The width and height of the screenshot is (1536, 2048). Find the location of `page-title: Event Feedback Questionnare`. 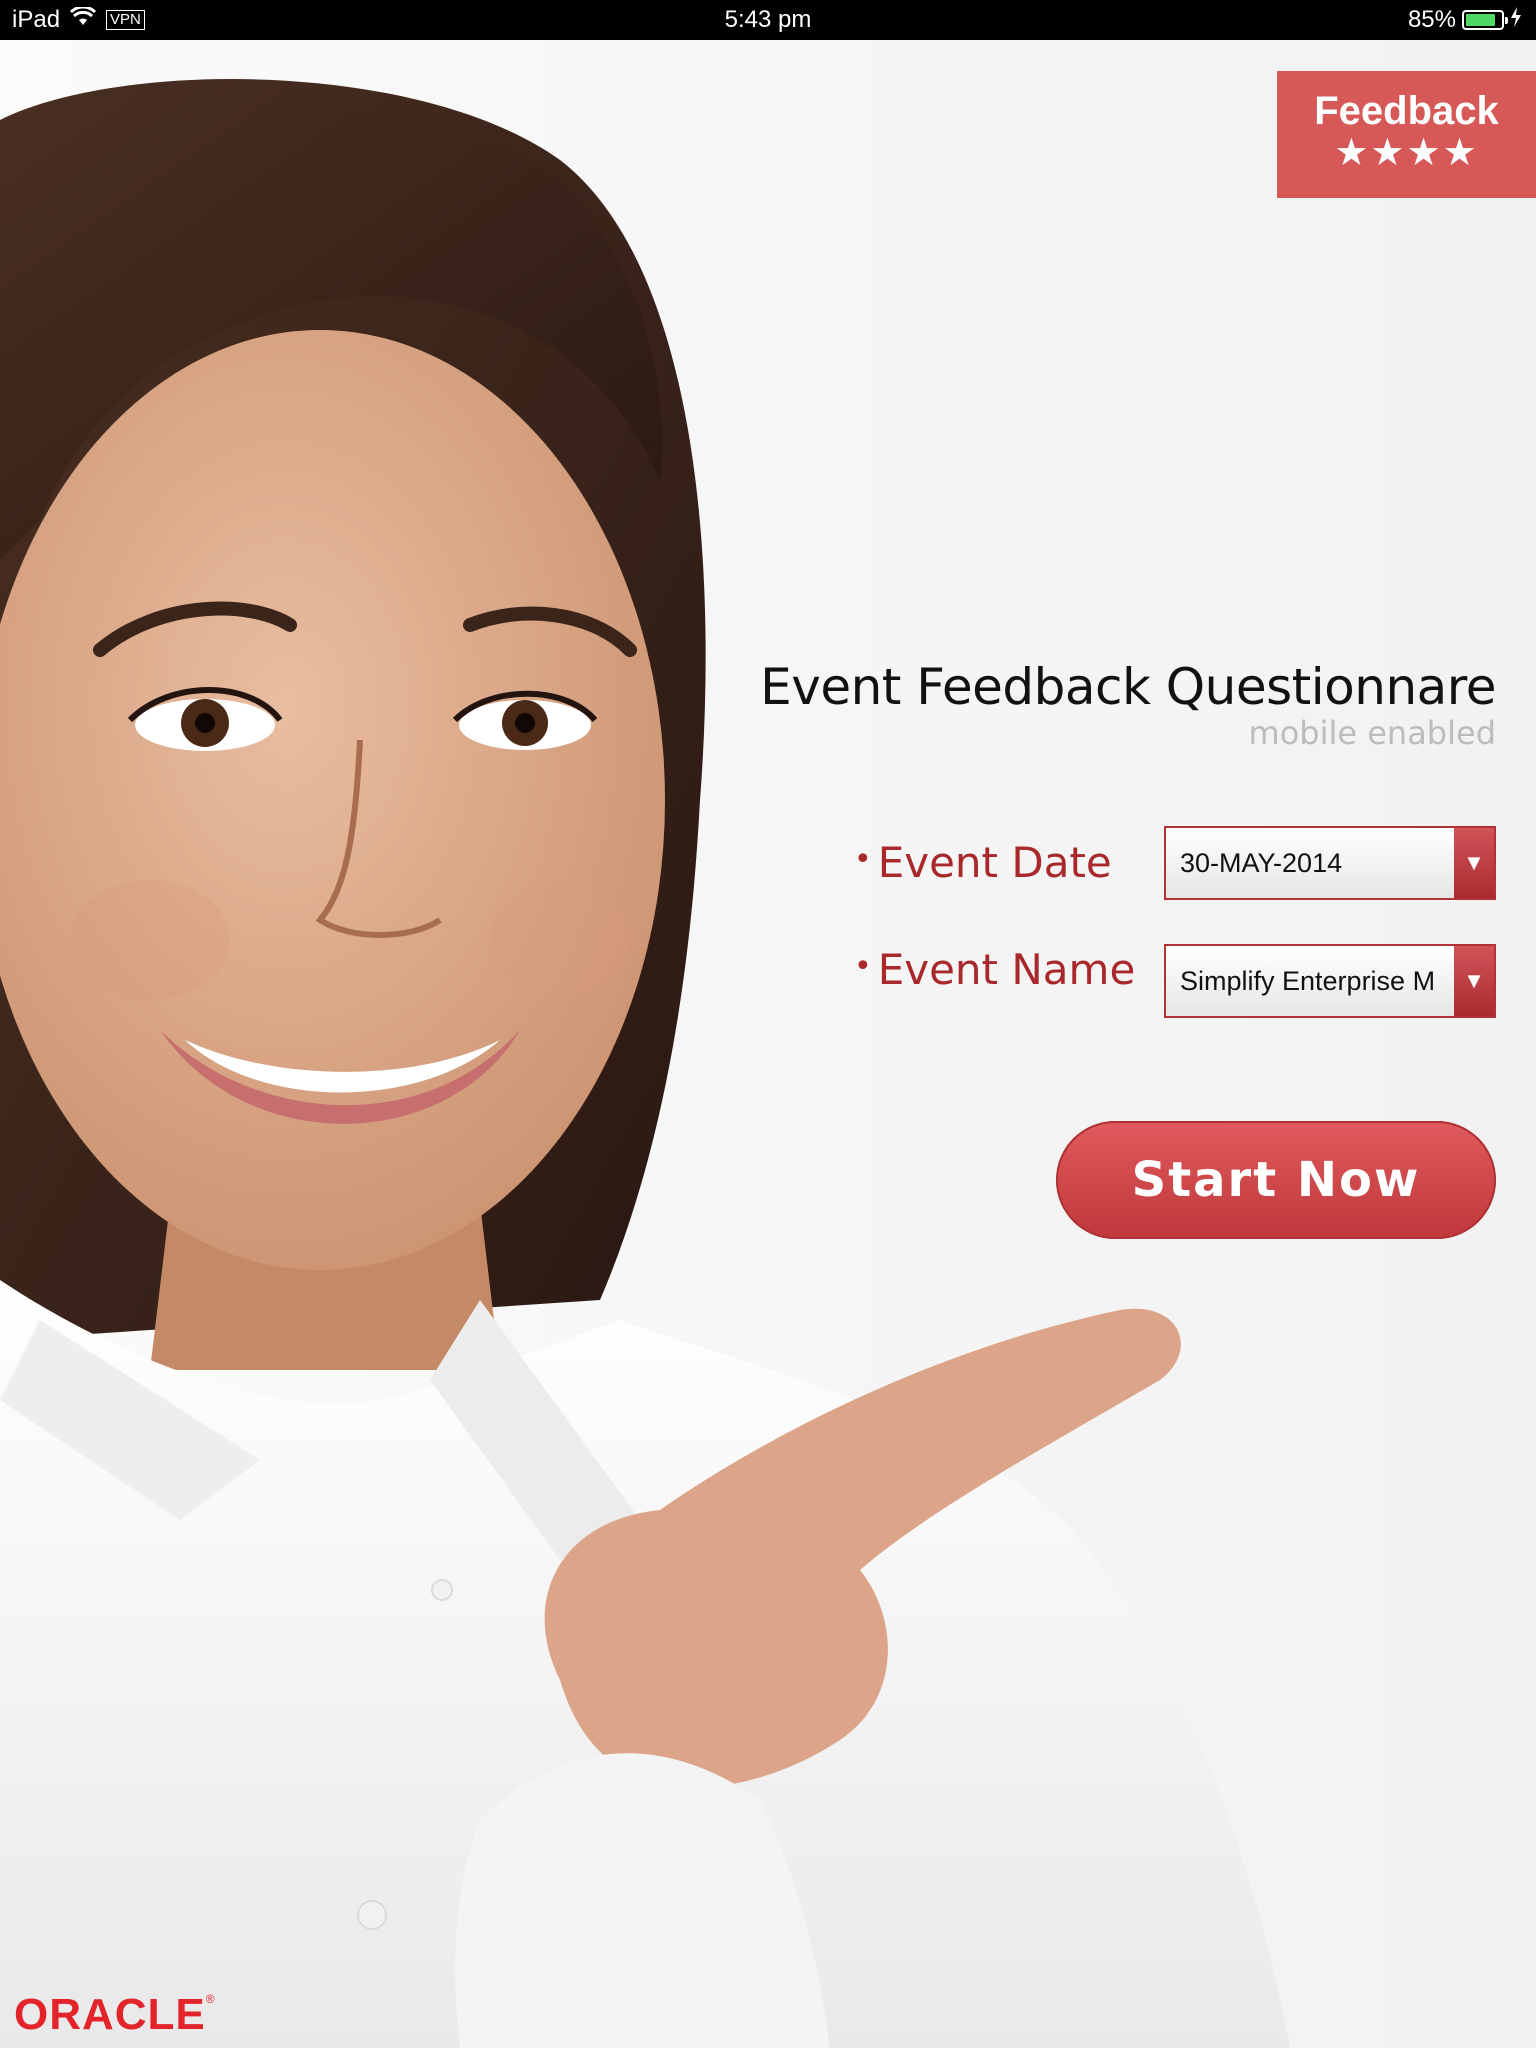

page-title: Event Feedback Questionnare is located at coordinates (1128, 687).